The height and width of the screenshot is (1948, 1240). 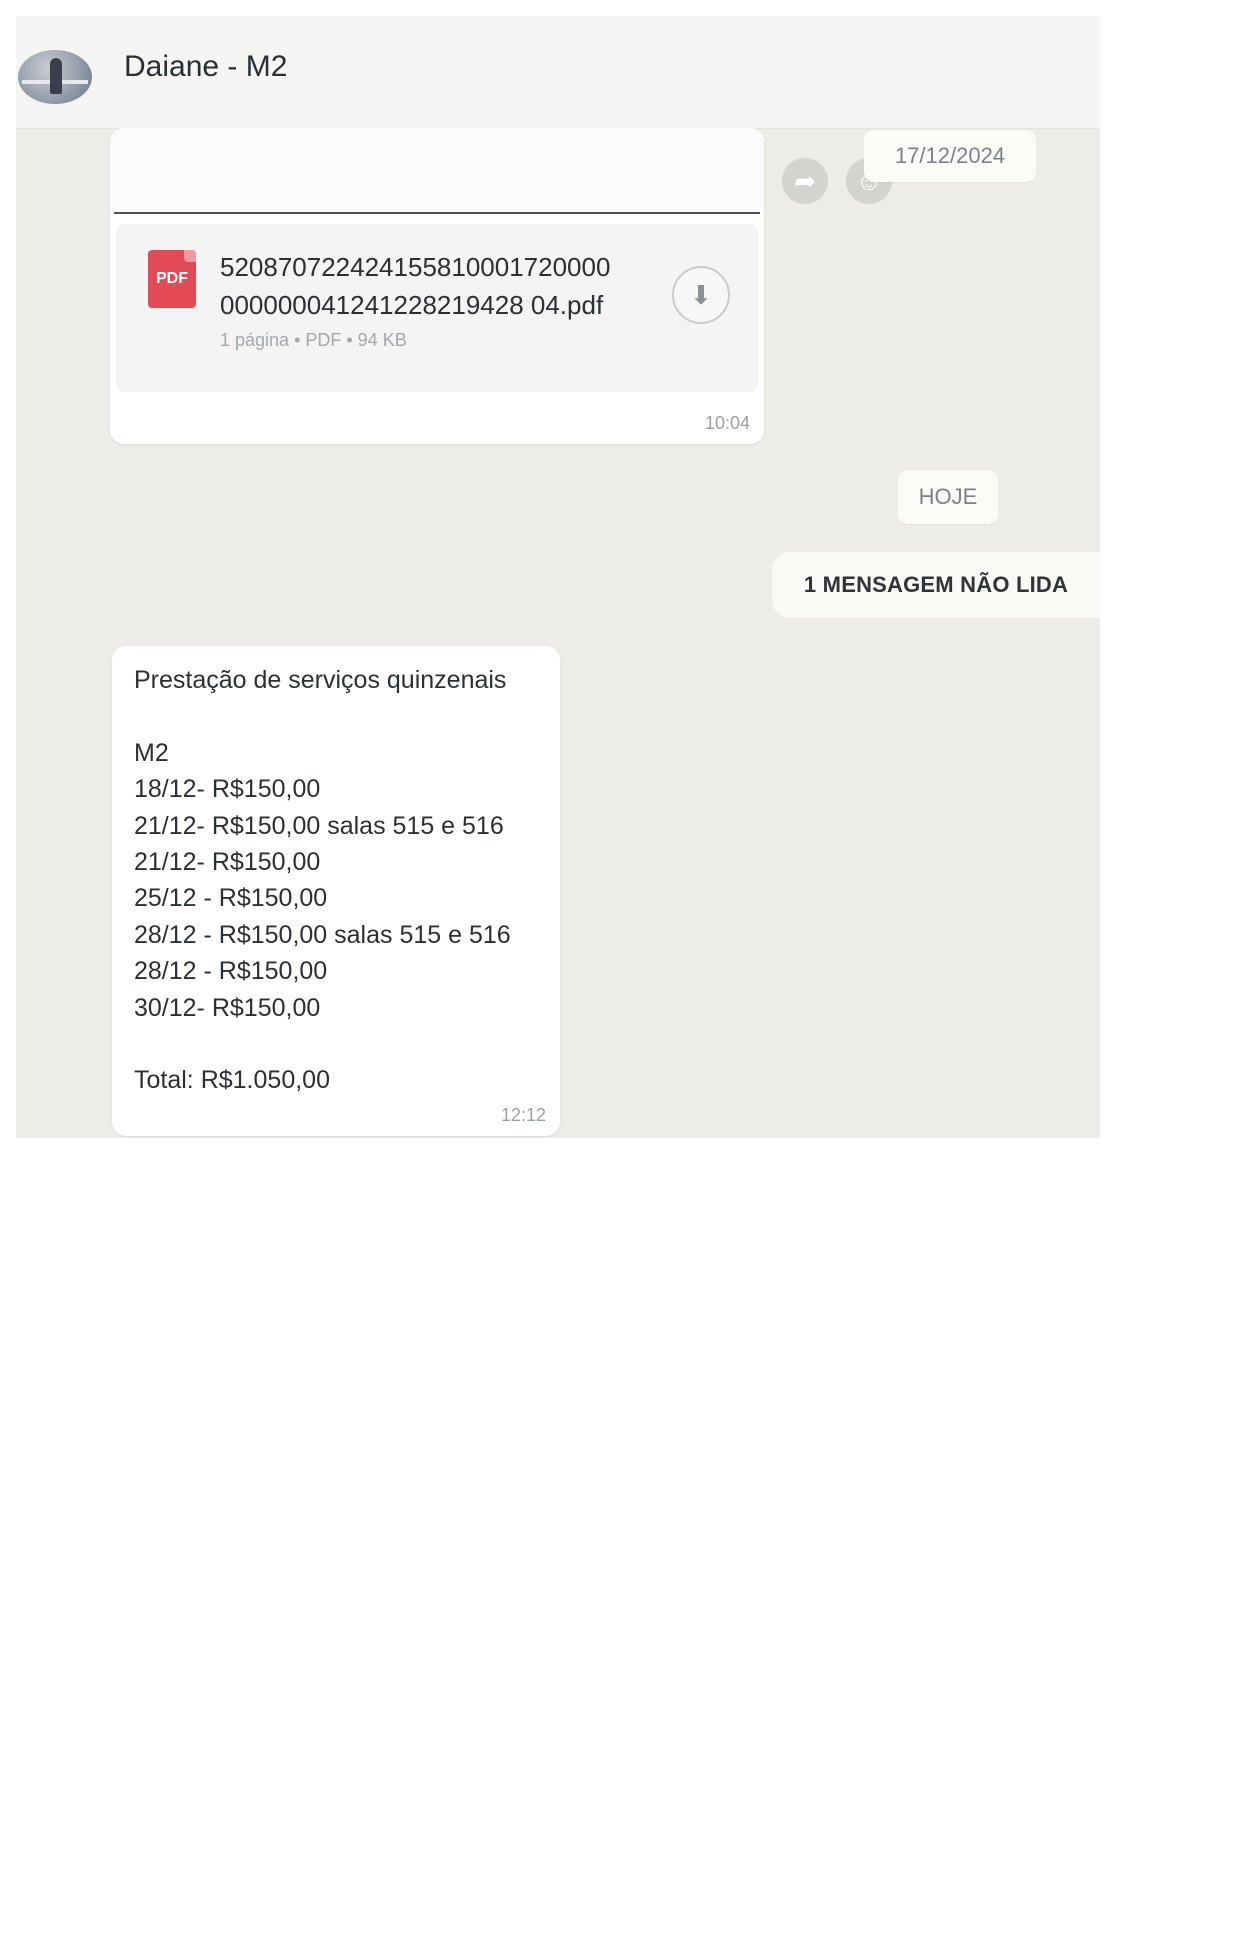 I want to click on forward-icon: ➦, so click(x=805, y=181).